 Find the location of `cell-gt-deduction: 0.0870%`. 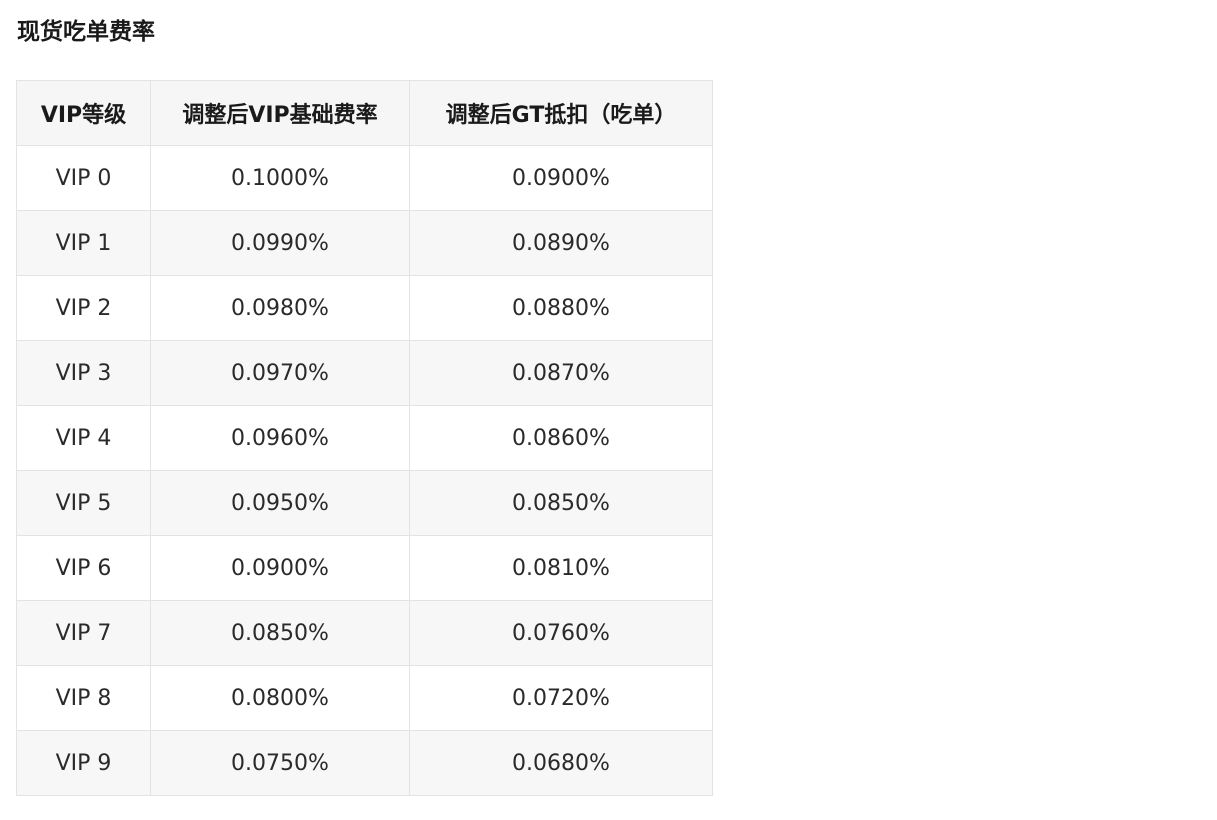

cell-gt-deduction: 0.0870% is located at coordinates (561, 373).